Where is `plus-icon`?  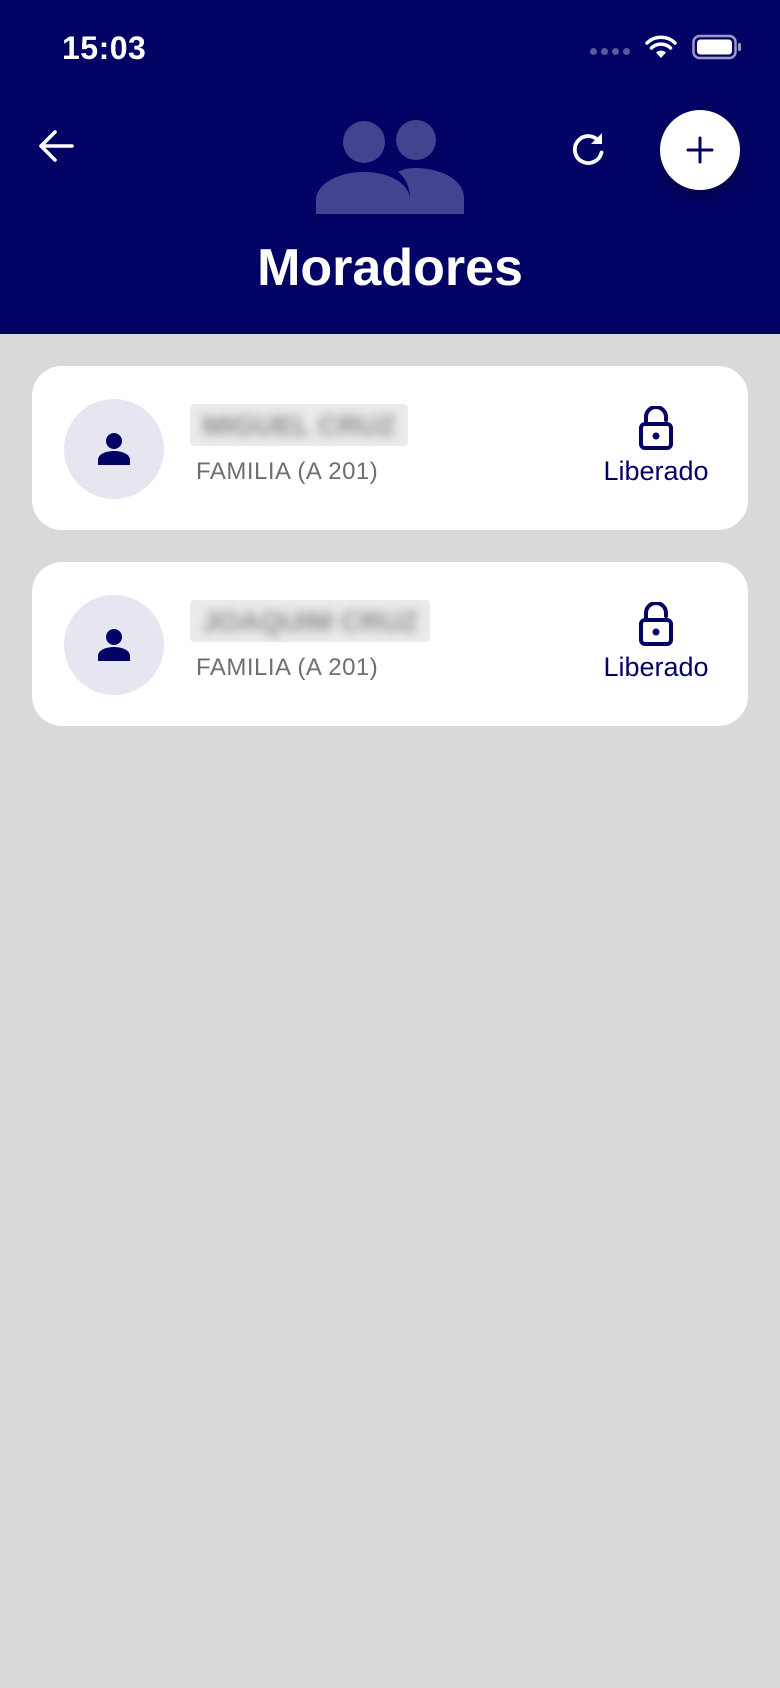 plus-icon is located at coordinates (700, 150).